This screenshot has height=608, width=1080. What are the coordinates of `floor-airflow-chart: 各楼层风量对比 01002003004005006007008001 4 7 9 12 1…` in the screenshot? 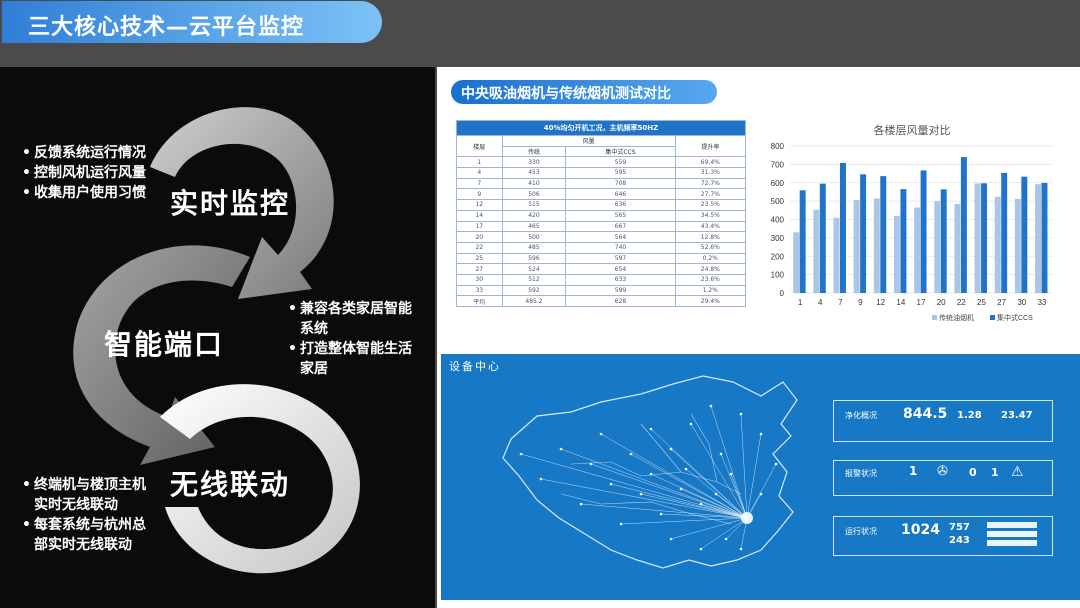 It's located at (911, 222).